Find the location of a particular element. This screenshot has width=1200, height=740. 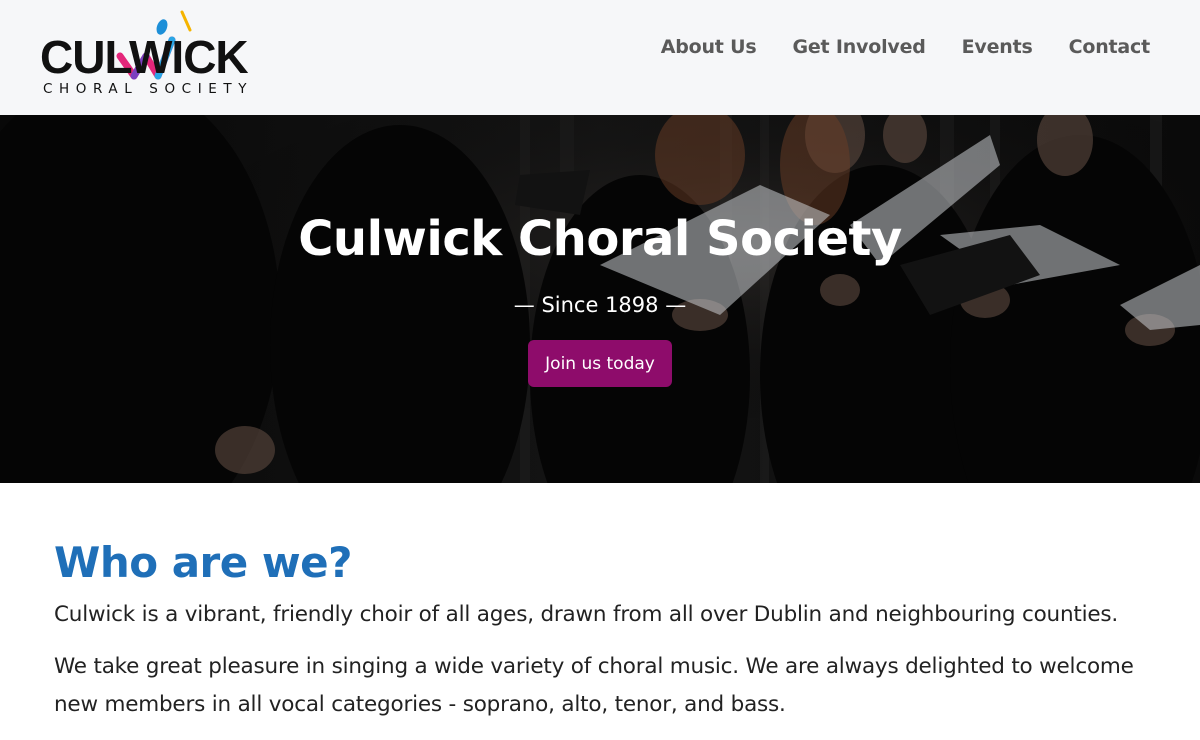

nav-link-get-involved: Get Involved is located at coordinates (858, 47).